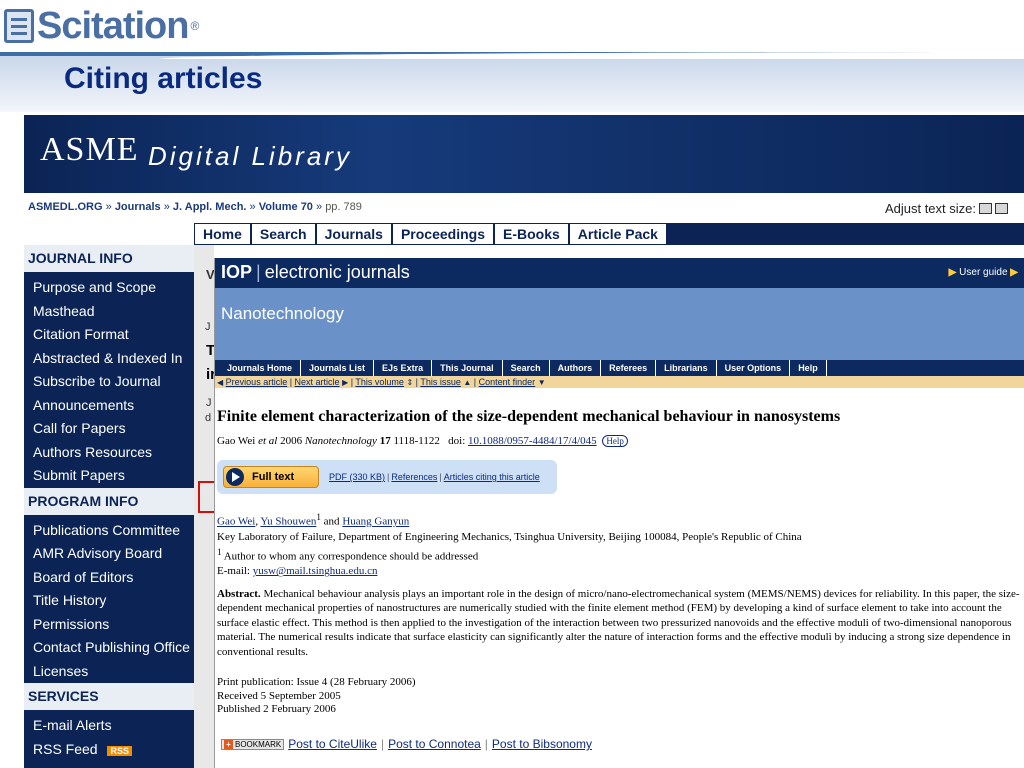 The height and width of the screenshot is (768, 1024). Describe the element at coordinates (1001, 208) in the screenshot. I see `text-larger-button` at that location.